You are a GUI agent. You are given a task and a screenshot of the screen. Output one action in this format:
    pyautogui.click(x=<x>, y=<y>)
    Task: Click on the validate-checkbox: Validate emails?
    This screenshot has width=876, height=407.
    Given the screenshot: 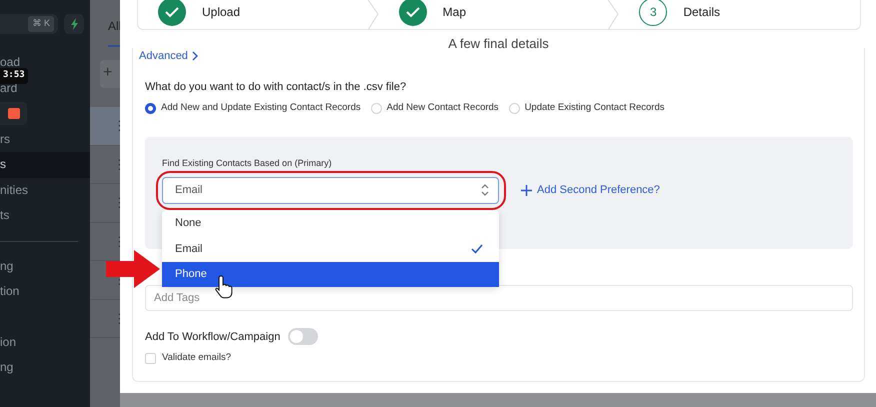 What is the action you would take?
    pyautogui.click(x=499, y=358)
    